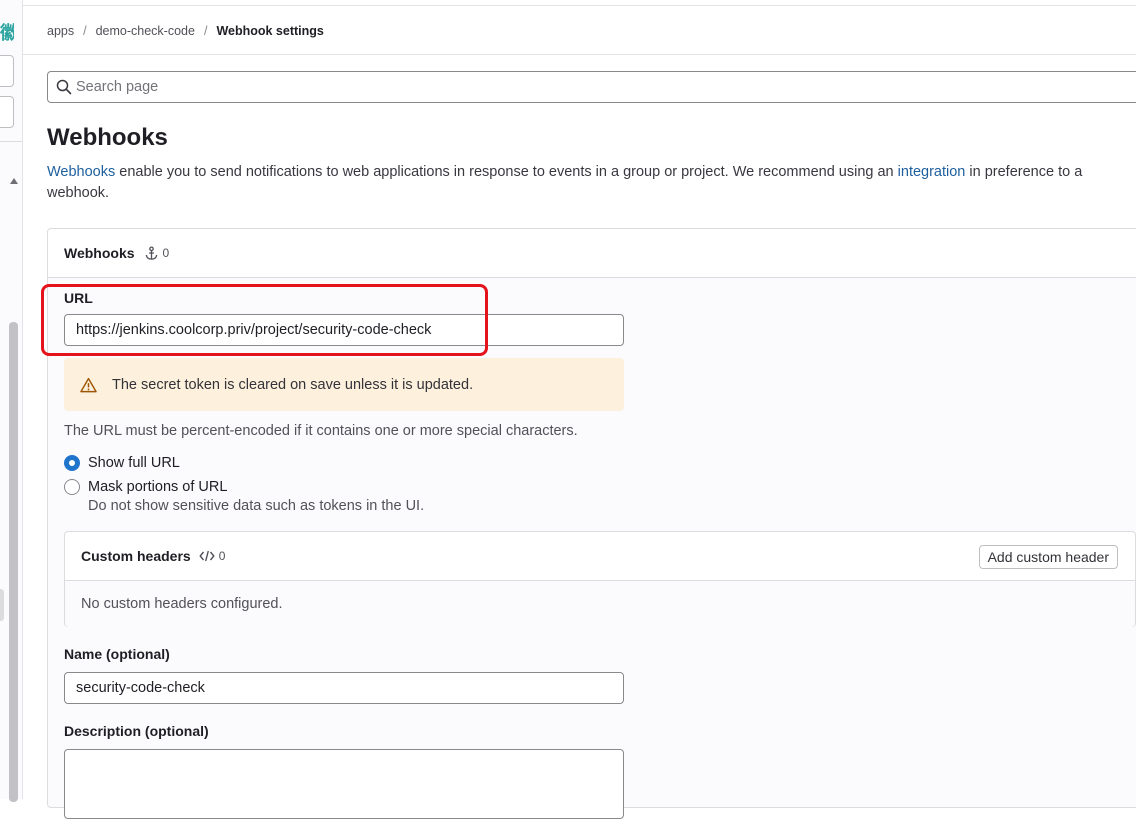 The width and height of the screenshot is (1136, 819). I want to click on radio-button, so click(72, 487).